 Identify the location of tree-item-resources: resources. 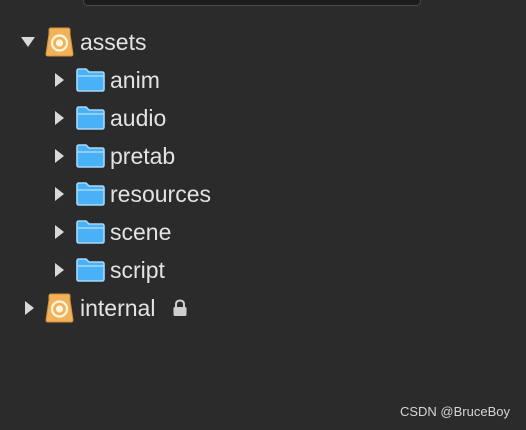
(263, 194).